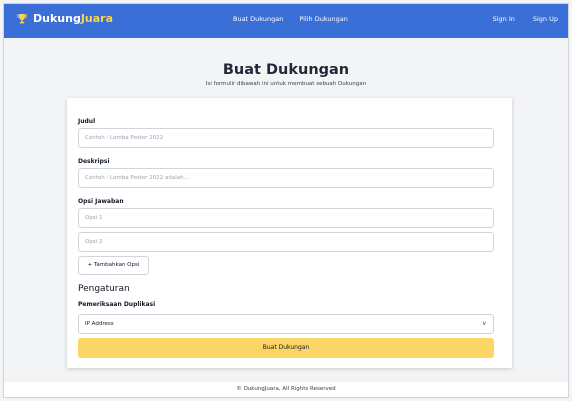 The height and width of the screenshot is (401, 572). What do you see at coordinates (504, 19) in the screenshot?
I see `sign-in-link: Sign In` at bounding box center [504, 19].